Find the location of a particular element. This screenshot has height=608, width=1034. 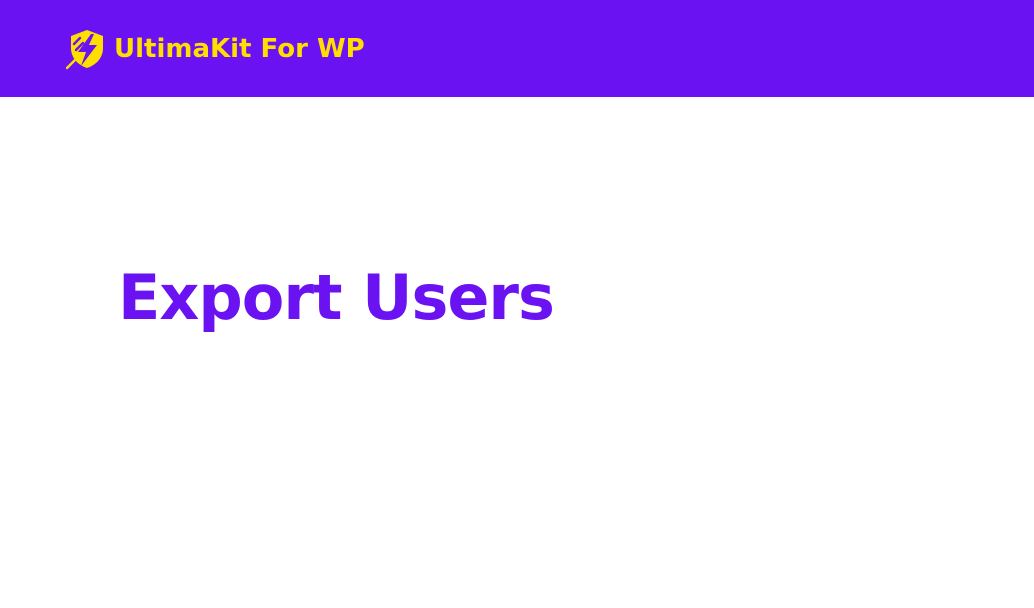

shield-lightning-icon is located at coordinates (84, 50).